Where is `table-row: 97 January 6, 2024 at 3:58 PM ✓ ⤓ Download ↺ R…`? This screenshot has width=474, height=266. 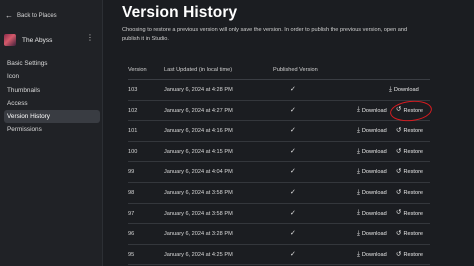
table-row: 97 January 6, 2024 at 3:58 PM ✓ ⤓ Download ↺ R… is located at coordinates (279, 214).